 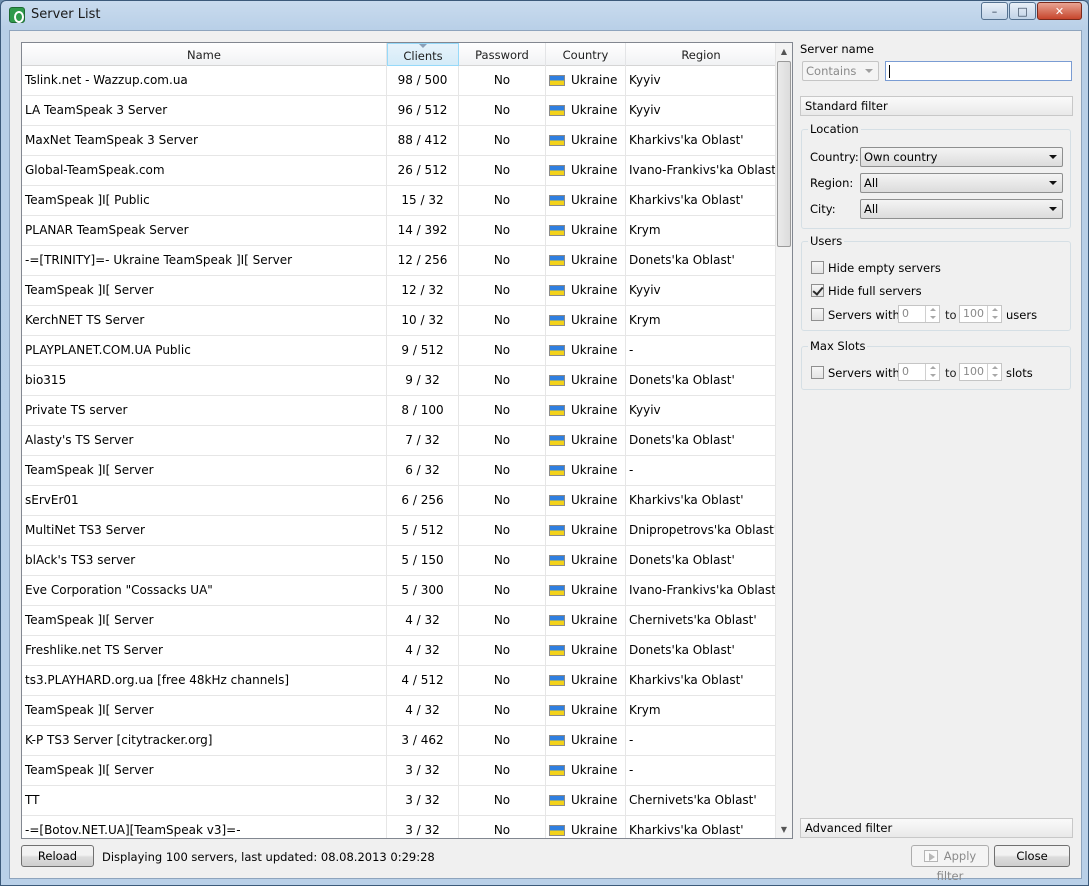 What do you see at coordinates (701, 260) in the screenshot?
I see `cell-region: Donets'ka Oblast'` at bounding box center [701, 260].